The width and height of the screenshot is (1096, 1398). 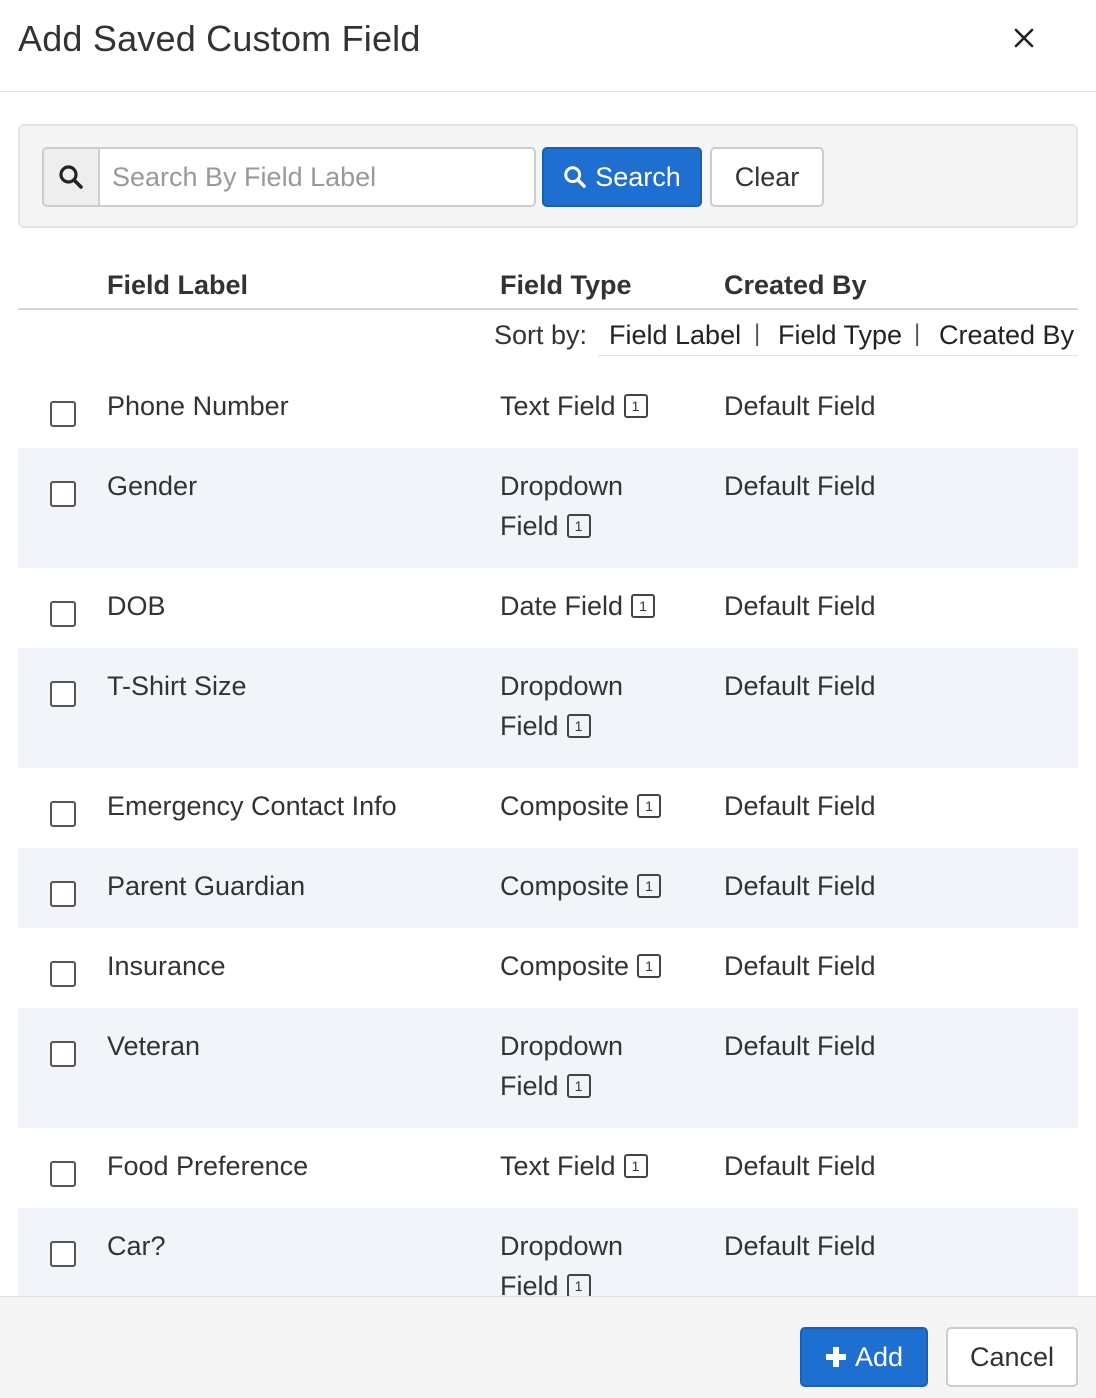 What do you see at coordinates (152, 486) in the screenshot?
I see `field-label-cell: Gender` at bounding box center [152, 486].